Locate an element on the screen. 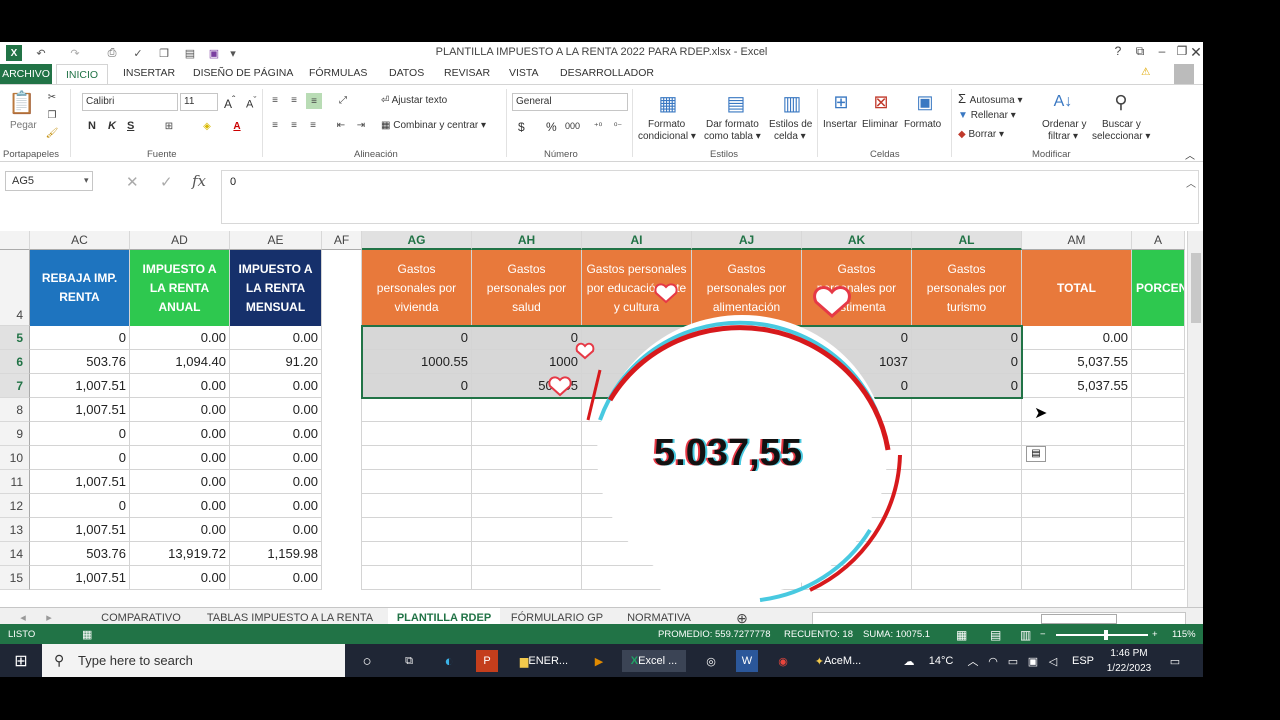 The height and width of the screenshot is (720, 1280). row-header-8: 8 is located at coordinates (15, 410).